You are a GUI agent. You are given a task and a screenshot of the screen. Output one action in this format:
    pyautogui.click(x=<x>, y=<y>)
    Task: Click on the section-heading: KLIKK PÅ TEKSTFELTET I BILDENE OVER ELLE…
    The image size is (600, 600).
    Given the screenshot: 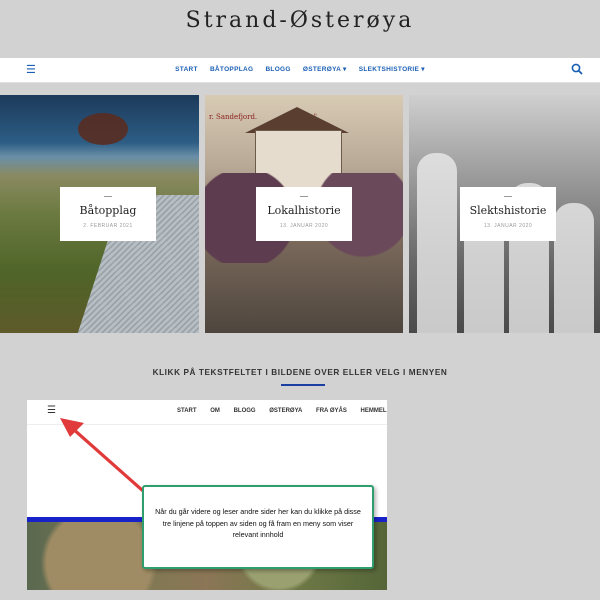 What is the action you would take?
    pyautogui.click(x=300, y=372)
    